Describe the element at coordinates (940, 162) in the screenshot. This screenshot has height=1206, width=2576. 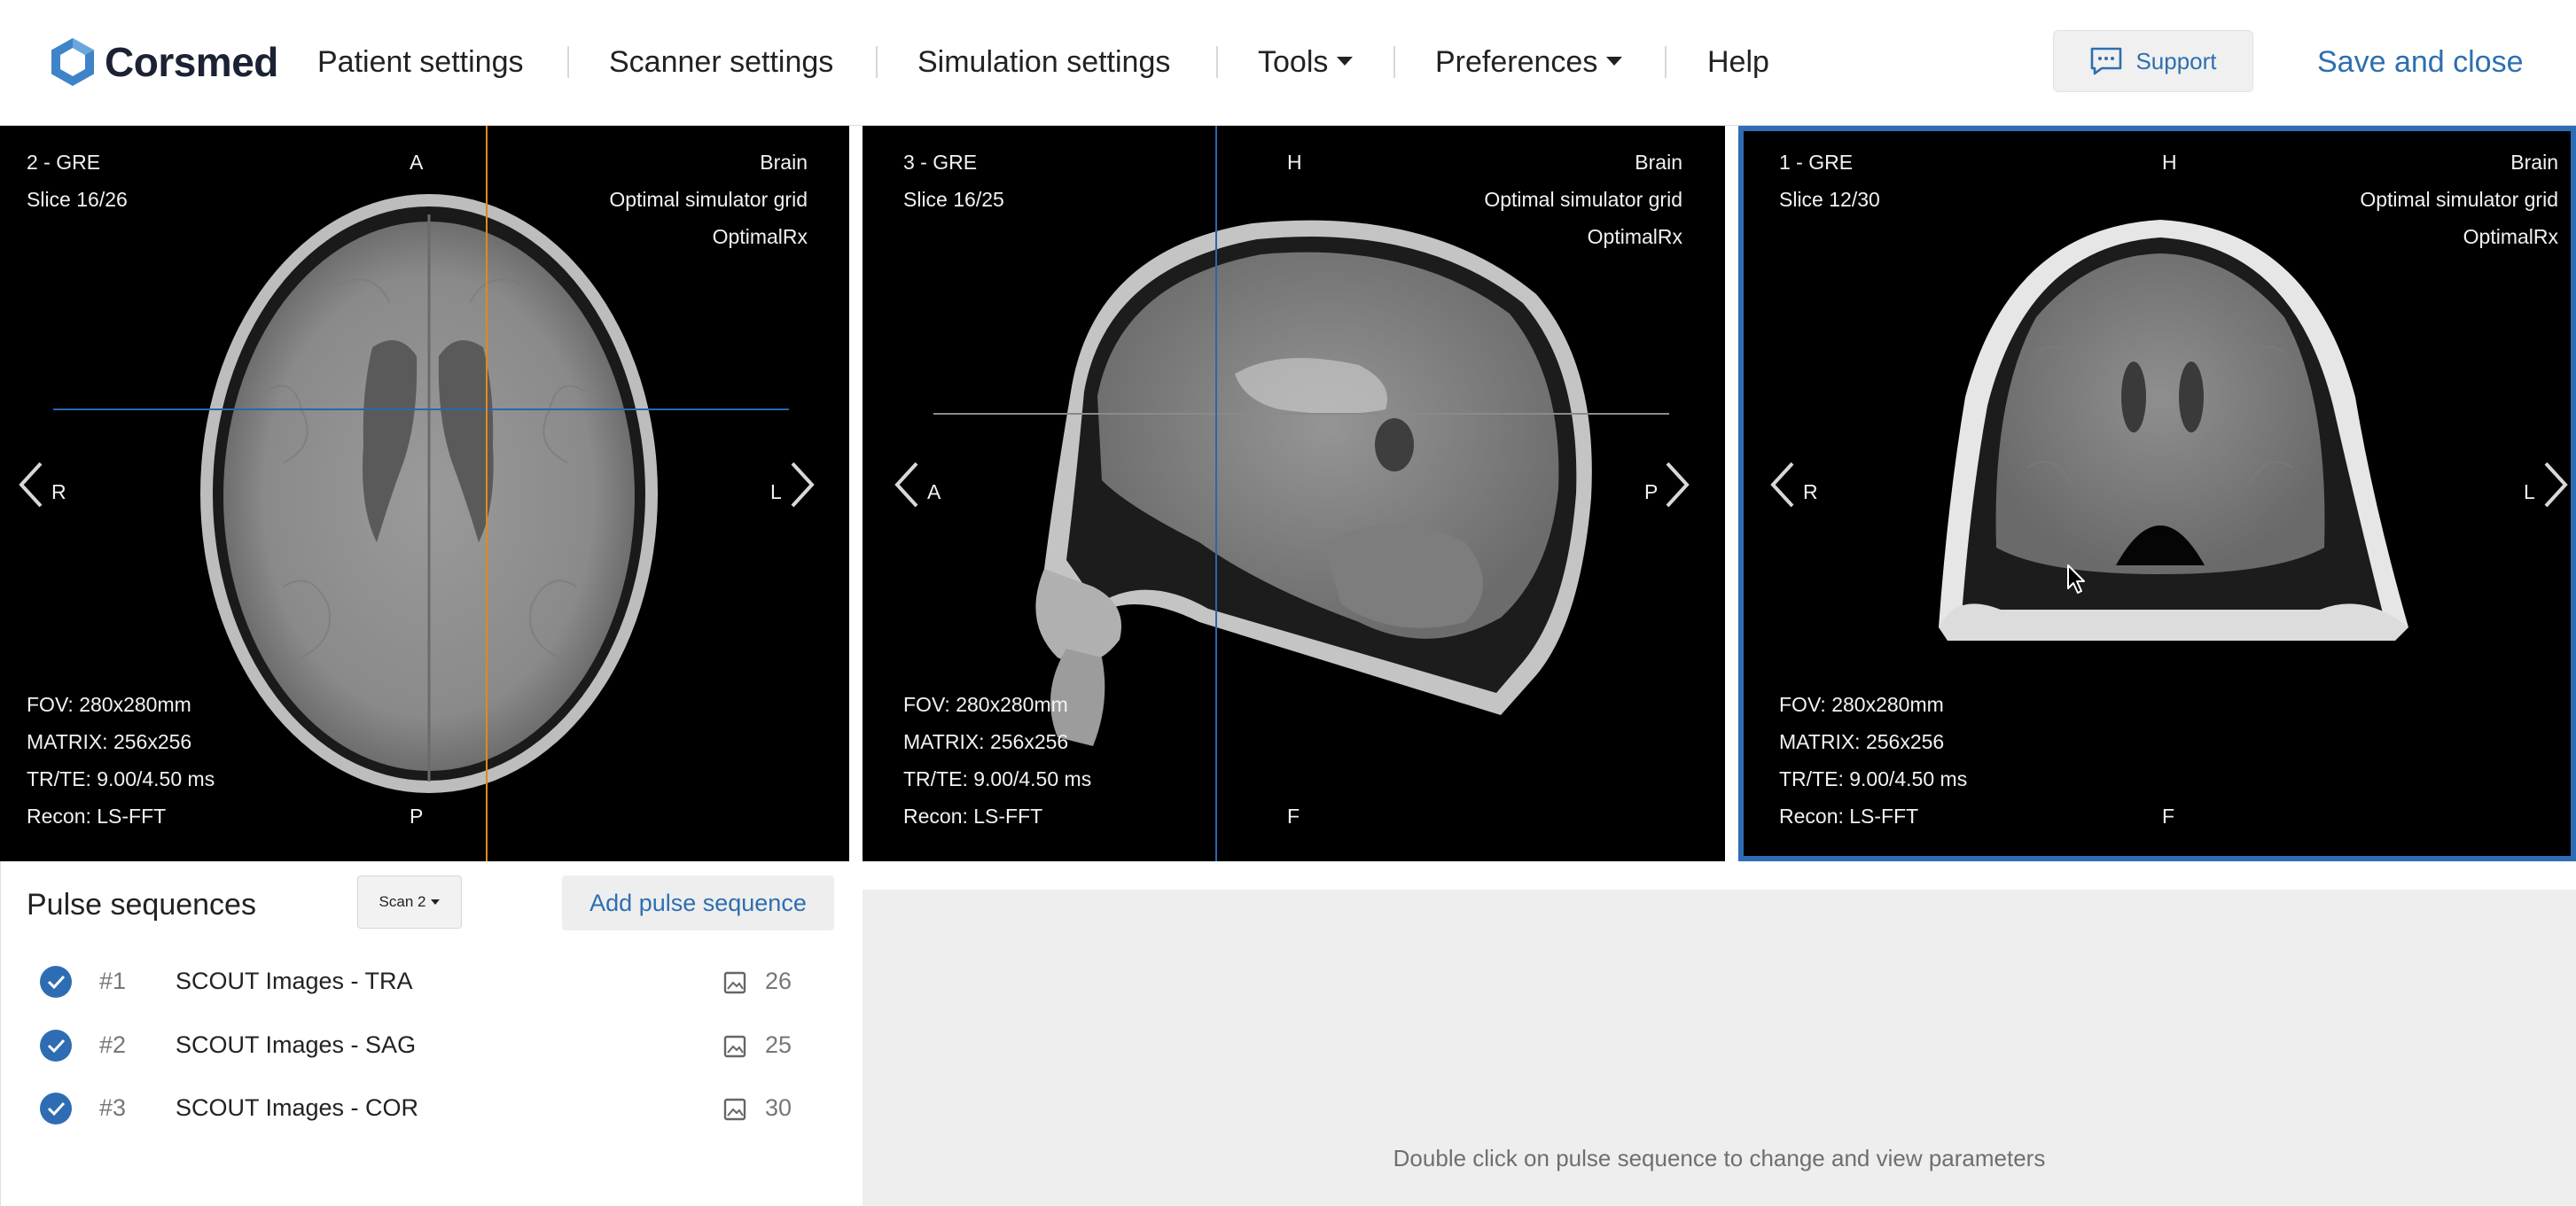
I see `viewer-series-label: 3 - GRE` at that location.